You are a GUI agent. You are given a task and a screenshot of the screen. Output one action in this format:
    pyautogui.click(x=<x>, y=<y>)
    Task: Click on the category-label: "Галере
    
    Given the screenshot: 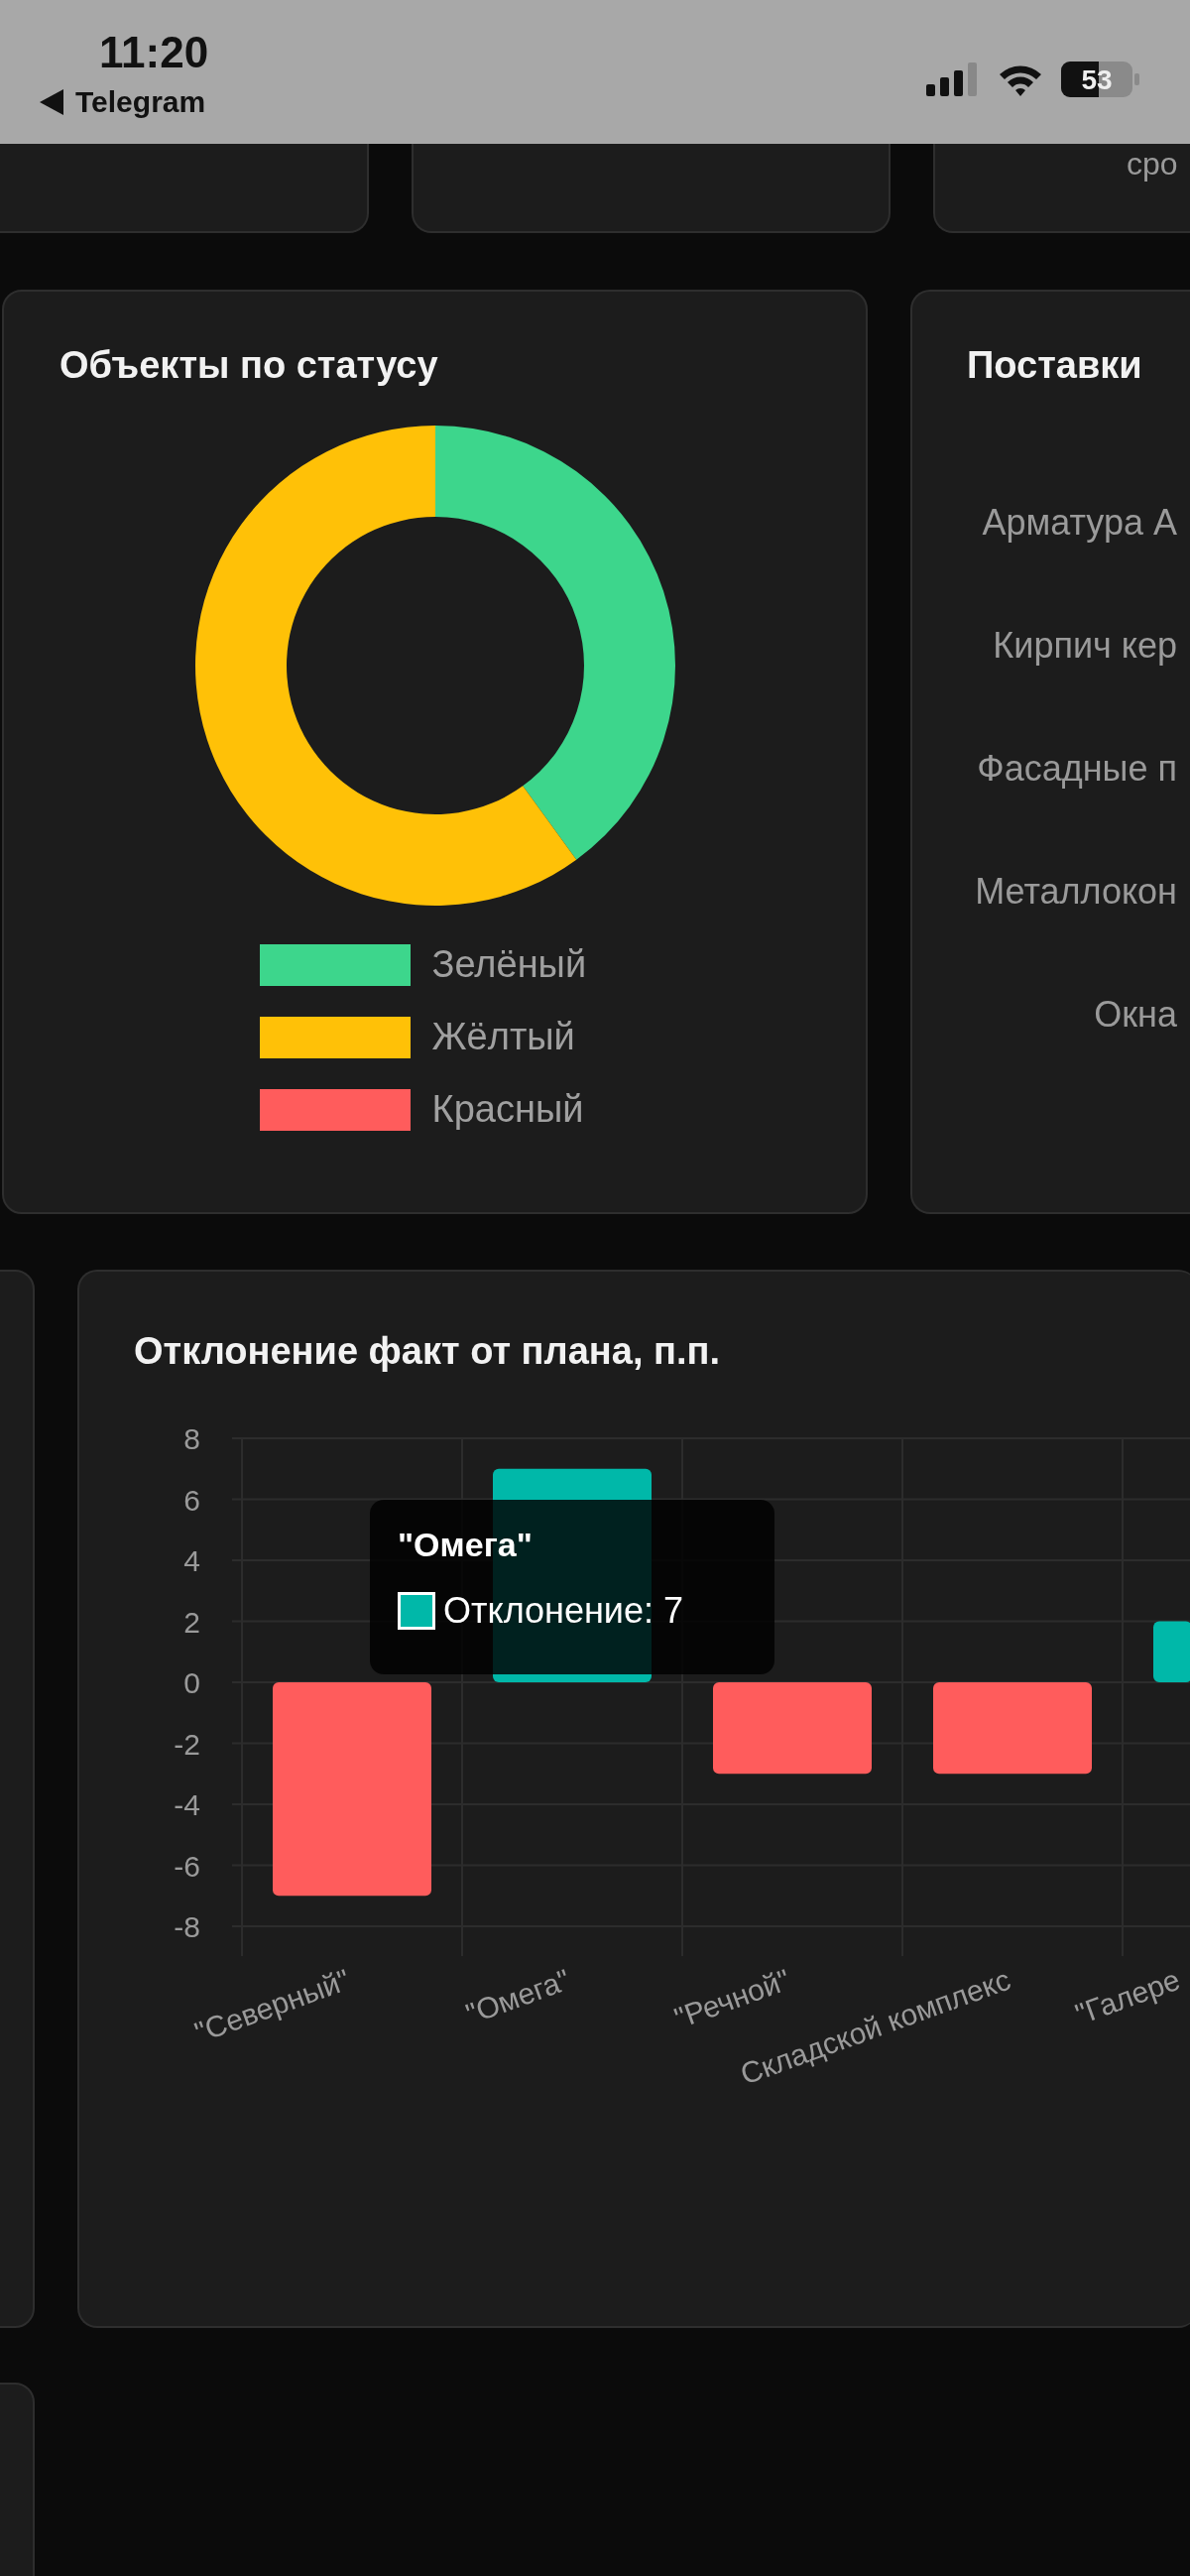 What is the action you would take?
    pyautogui.click(x=1127, y=1996)
    